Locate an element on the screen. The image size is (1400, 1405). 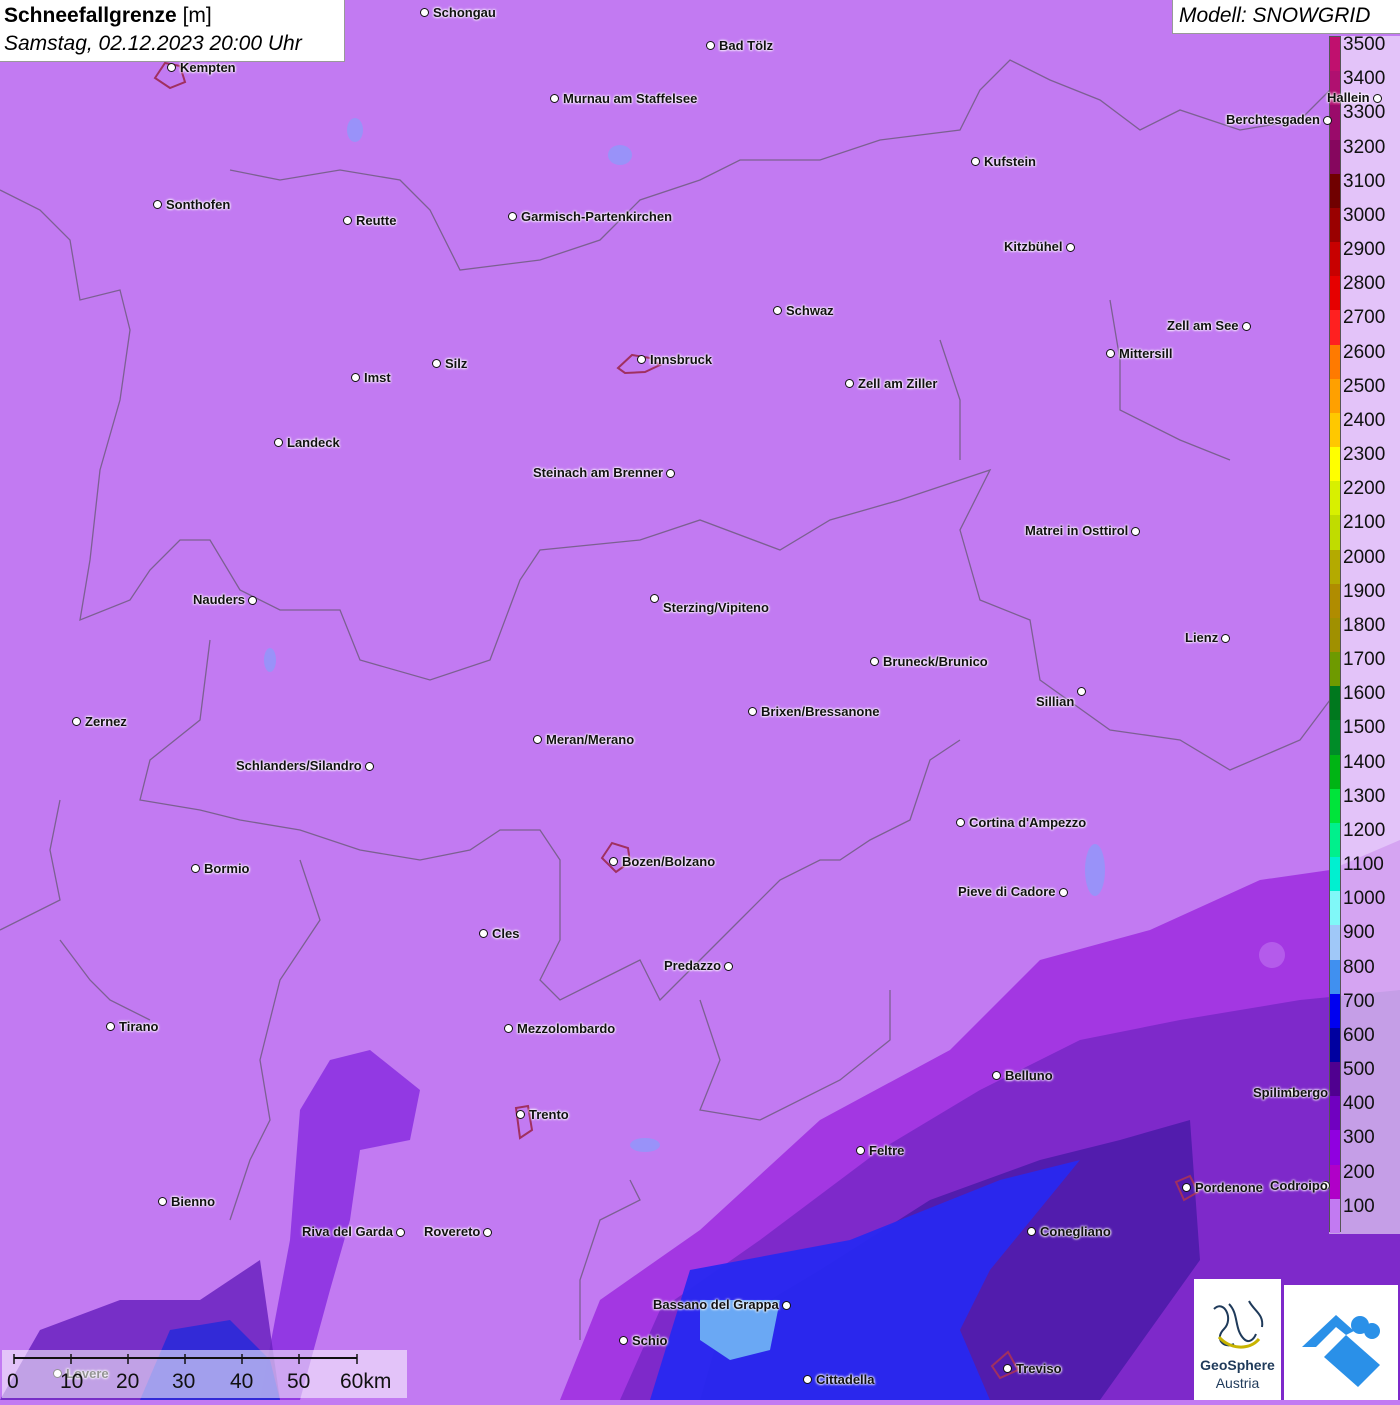
city-label: Reutte is located at coordinates (376, 220).